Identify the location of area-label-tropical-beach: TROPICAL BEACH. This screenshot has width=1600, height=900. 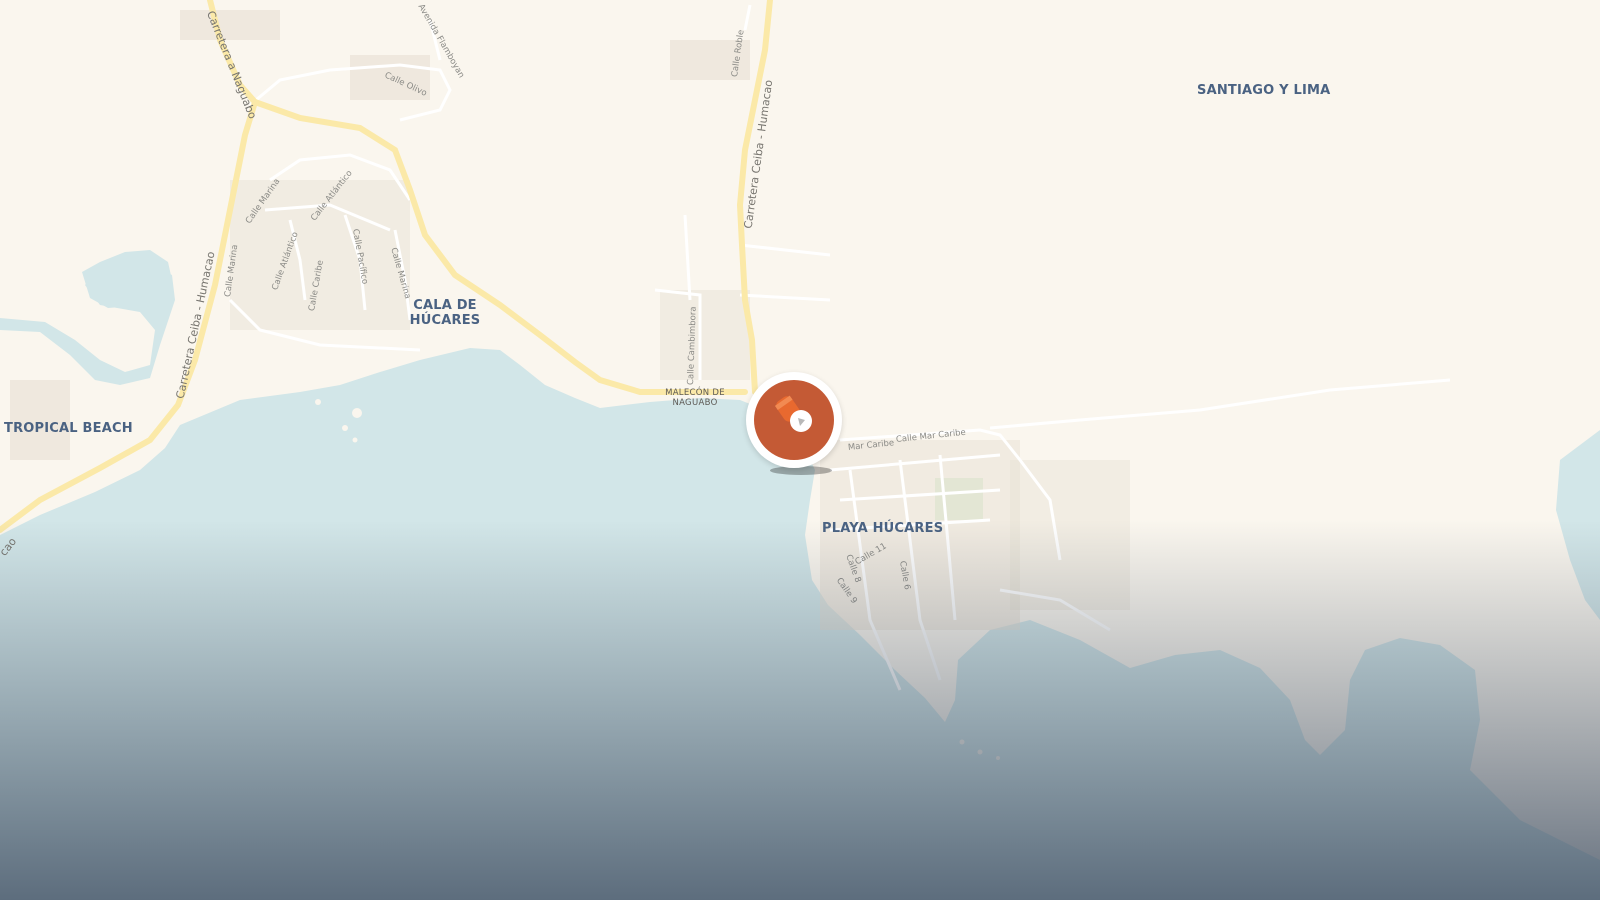
(68, 428).